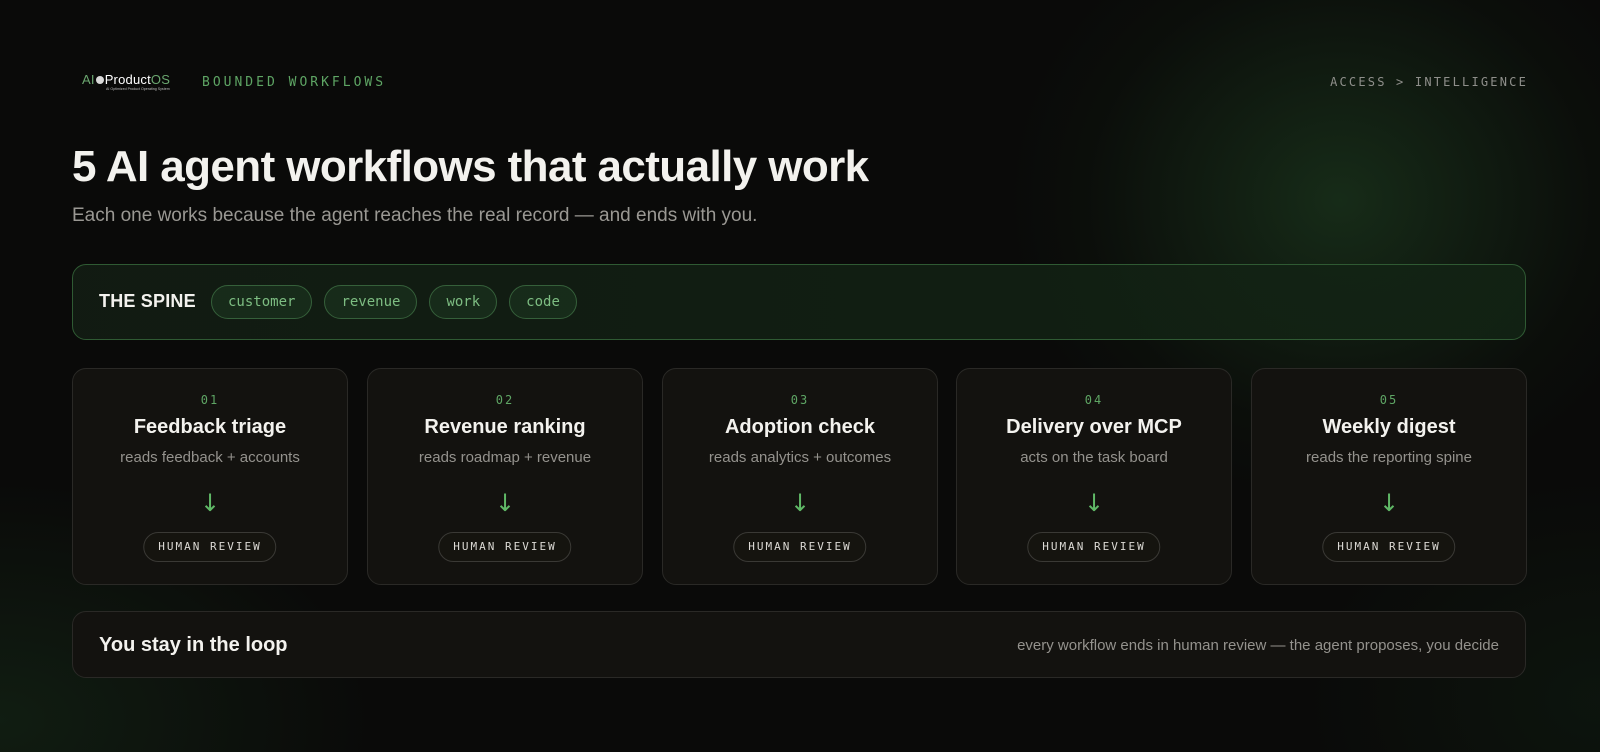 The width and height of the screenshot is (1600, 752). I want to click on loop-title: You stay in the loop, so click(193, 645).